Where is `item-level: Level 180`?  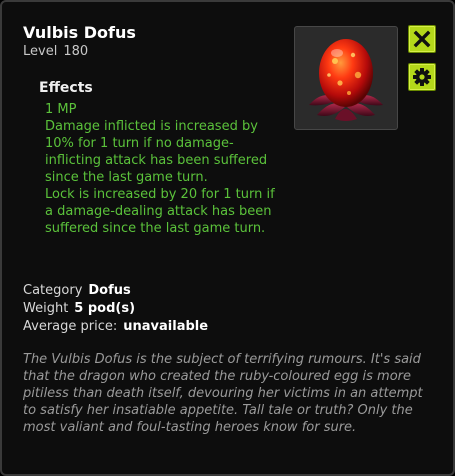
item-level: Level 180 is located at coordinates (55, 51).